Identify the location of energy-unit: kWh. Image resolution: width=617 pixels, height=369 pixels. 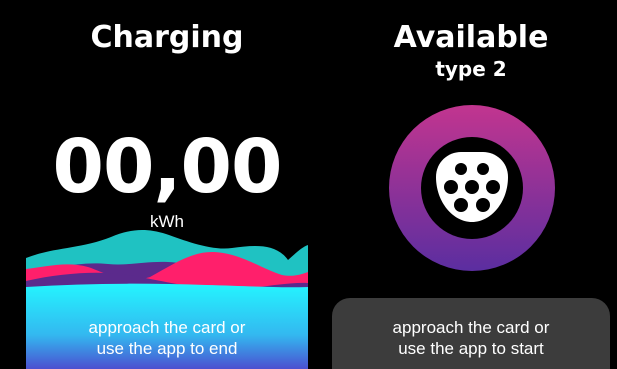
(167, 221).